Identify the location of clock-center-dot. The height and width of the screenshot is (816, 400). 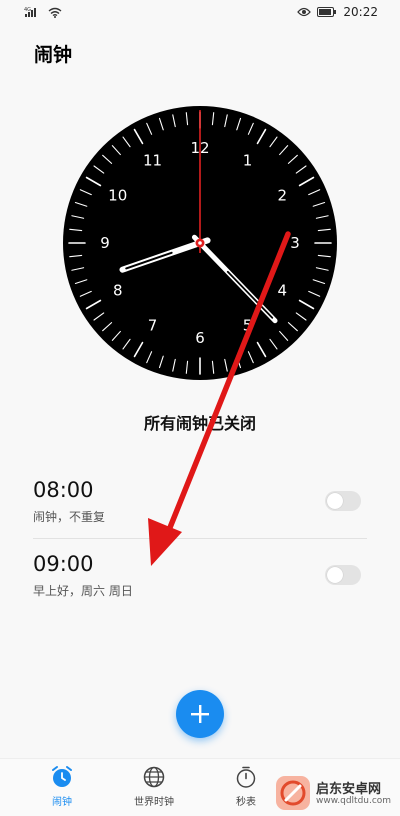
(200, 243).